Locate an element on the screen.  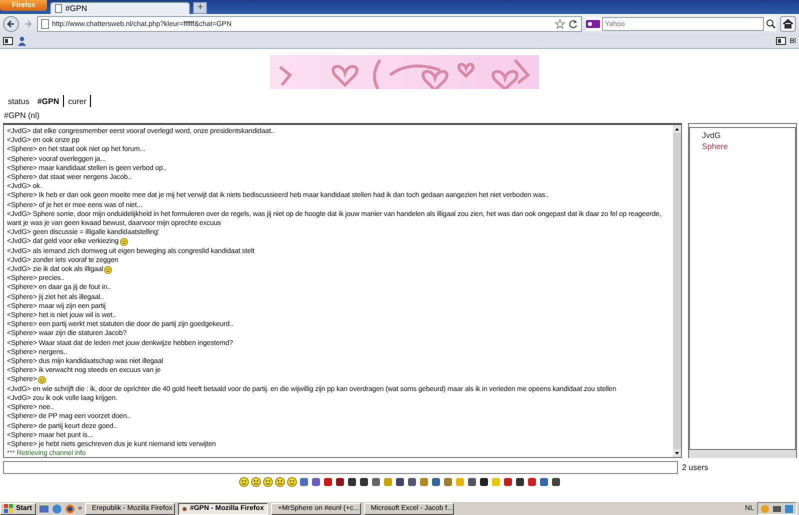
horizontal-scrollbar is located at coordinates (742, 454).